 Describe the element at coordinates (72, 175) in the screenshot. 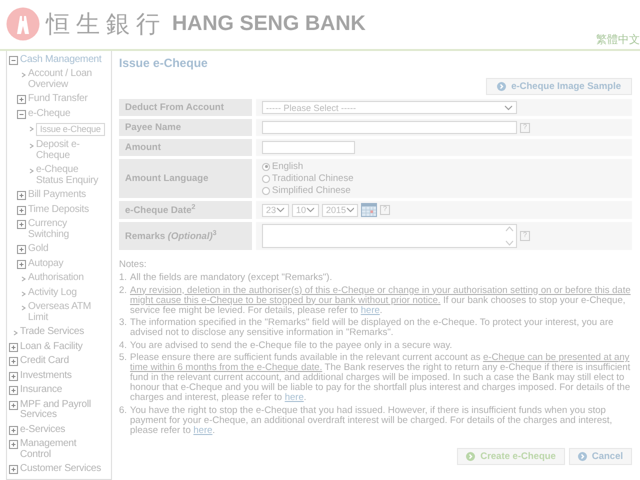

I see `sidebar-item: e-Cheque Status Enquiry` at that location.